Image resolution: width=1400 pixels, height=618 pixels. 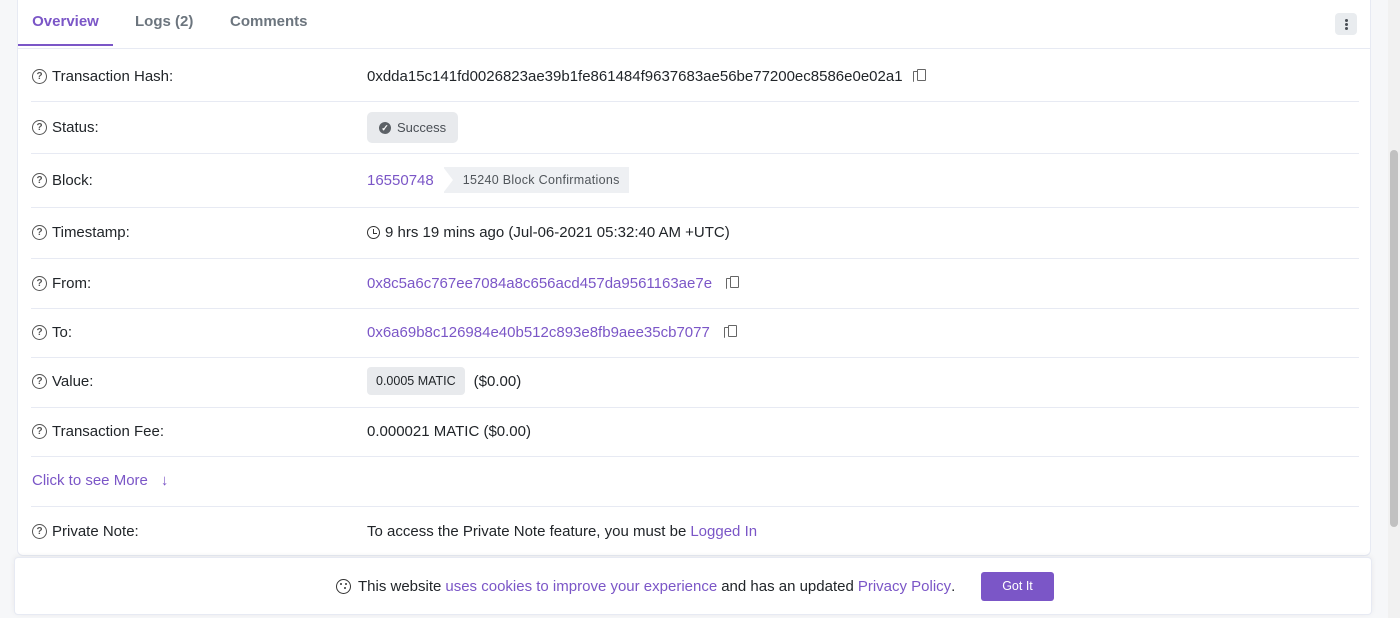 I want to click on label-status: ? Status:, so click(x=65, y=127).